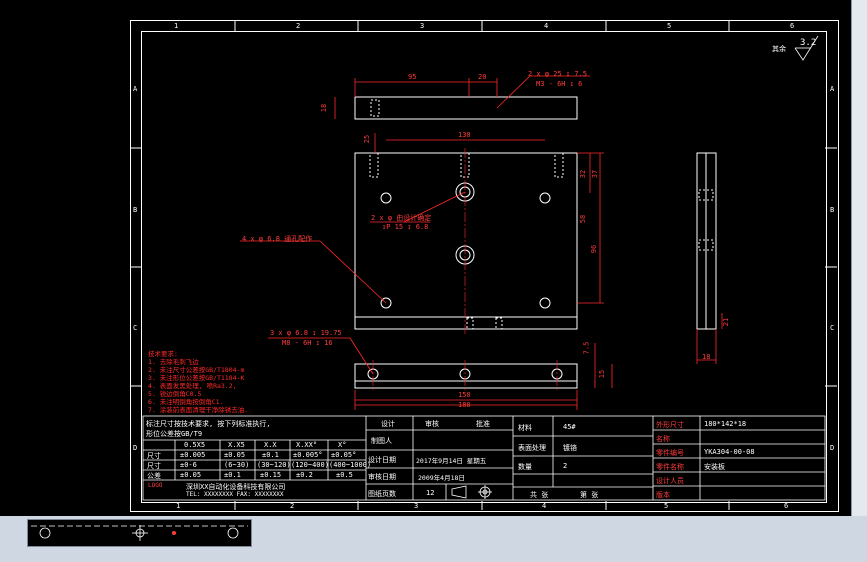 Image resolution: width=867 pixels, height=562 pixels. Describe the element at coordinates (174, 434) in the screenshot. I see `tolerance-header-2: 形位公差按GB/T9` at that location.